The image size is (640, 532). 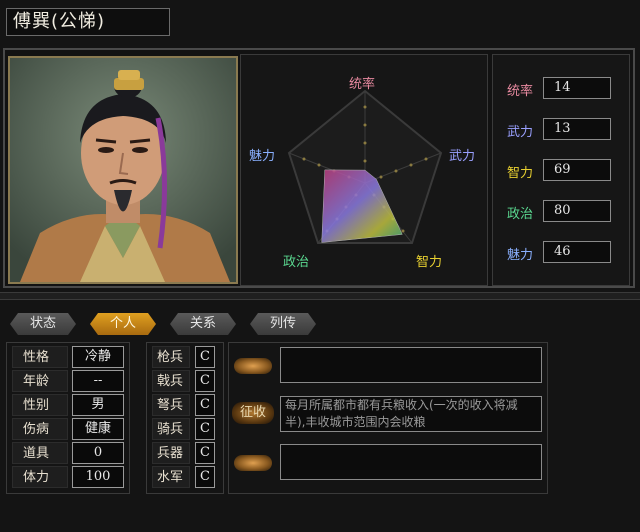 What do you see at coordinates (171, 357) in the screenshot?
I see `aptitude-label-spear: 枪兵` at bounding box center [171, 357].